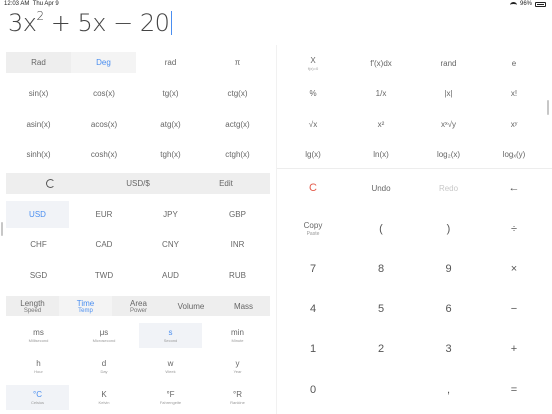 This screenshot has width=552, height=414. I want to click on log2-button: log₂(x), so click(448, 154).